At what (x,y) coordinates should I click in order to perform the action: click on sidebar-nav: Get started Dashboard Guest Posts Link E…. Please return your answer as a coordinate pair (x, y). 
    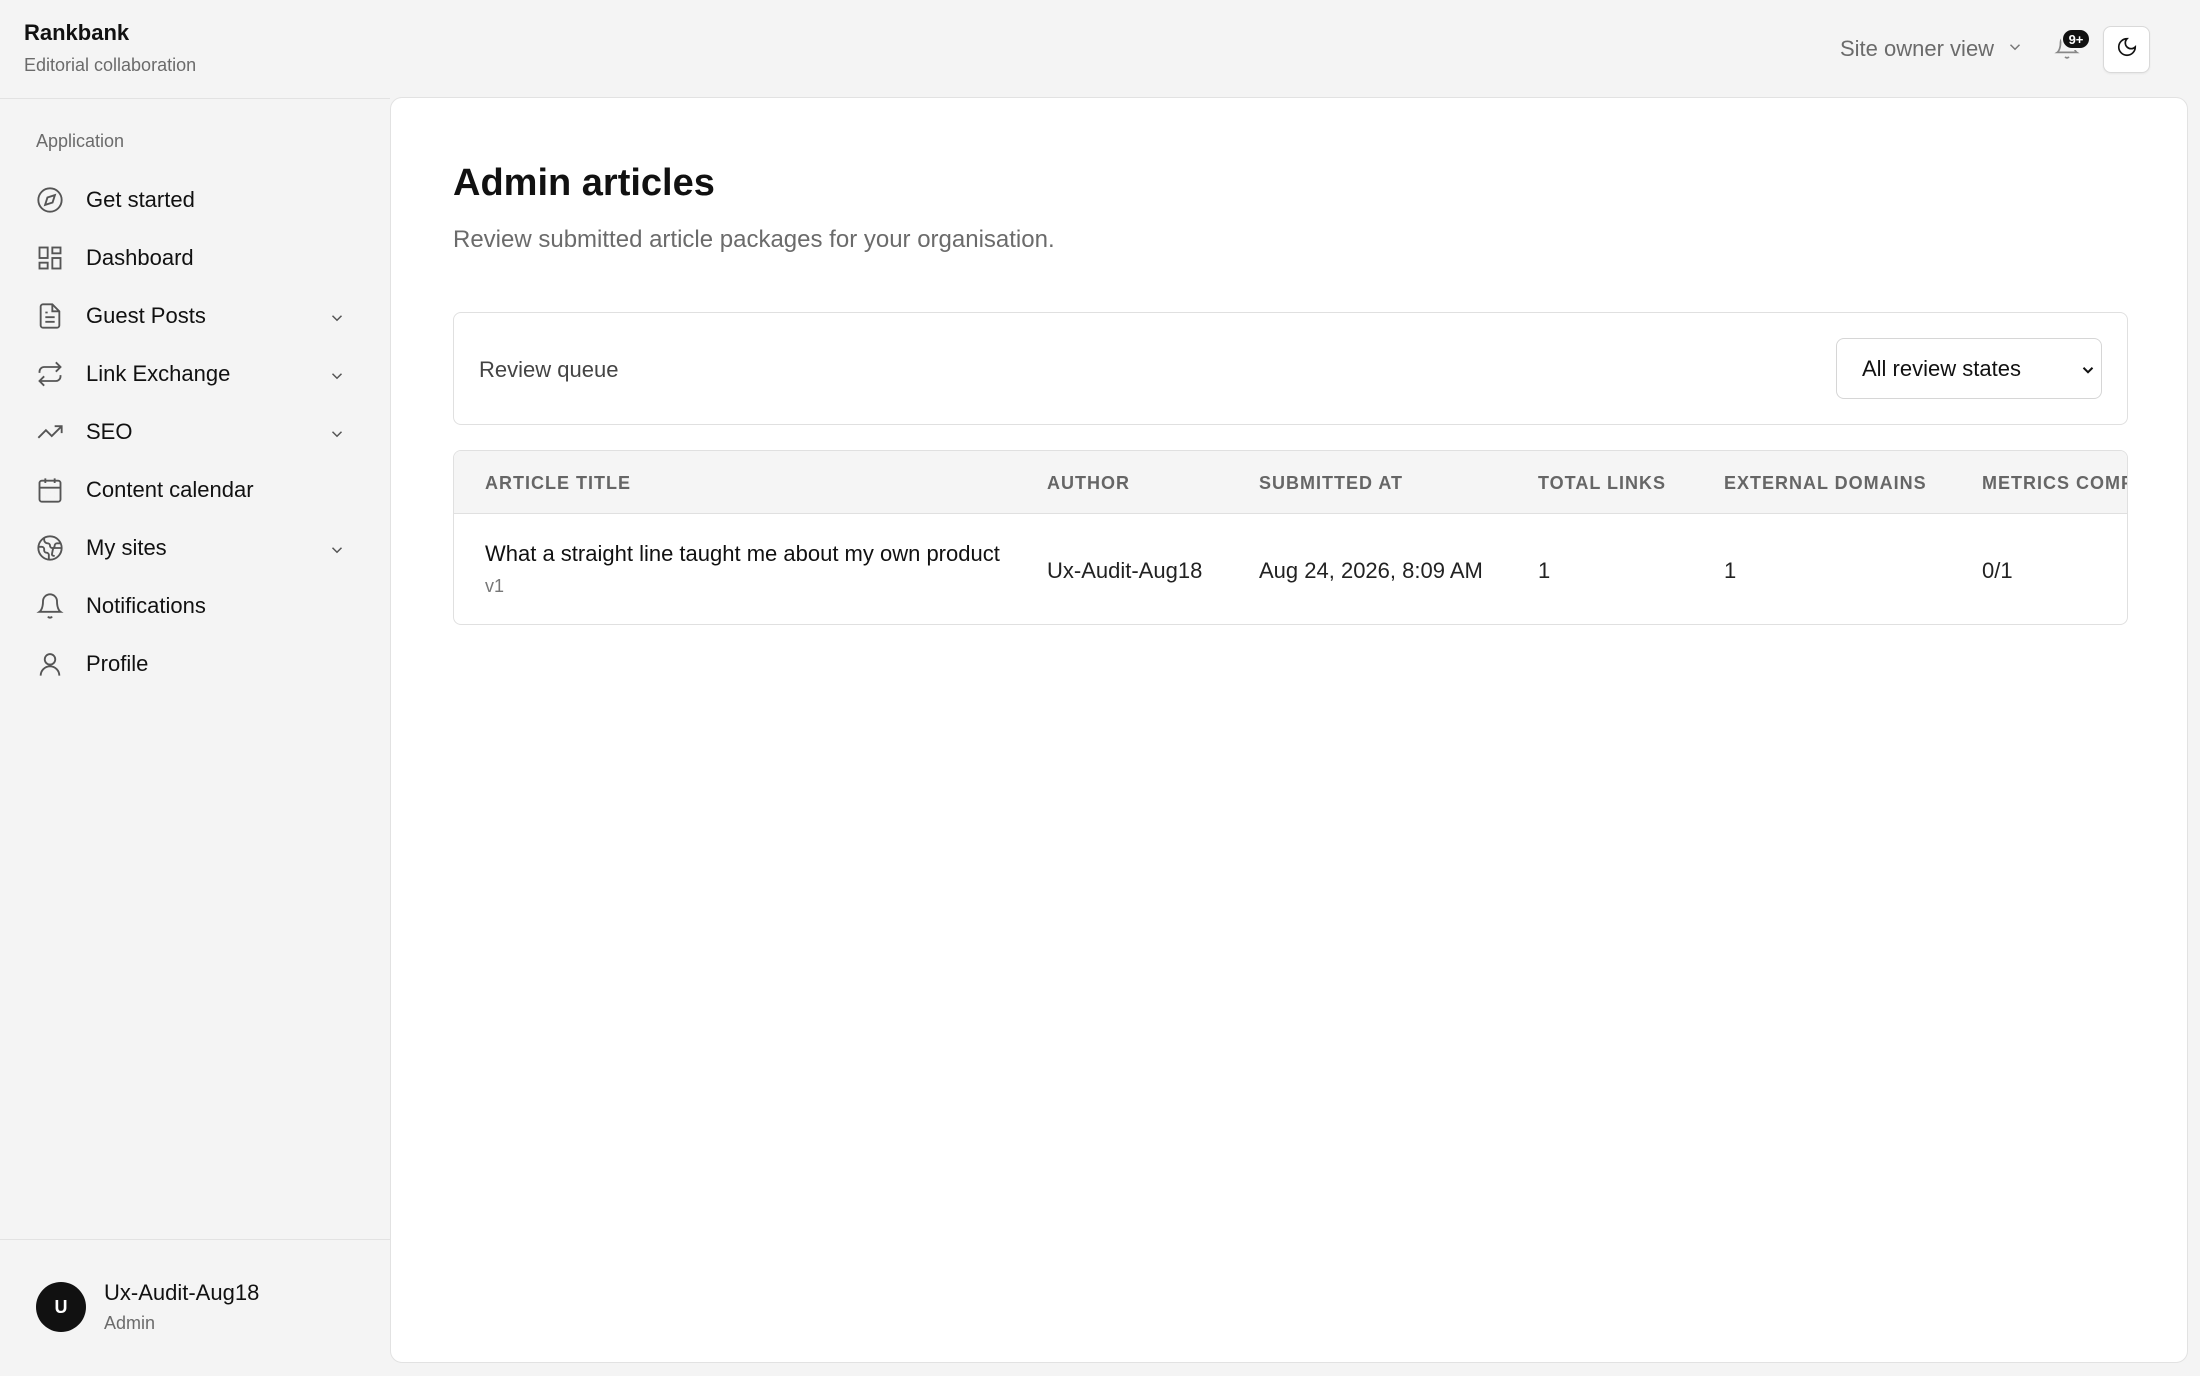
    Looking at the image, I should click on (194, 432).